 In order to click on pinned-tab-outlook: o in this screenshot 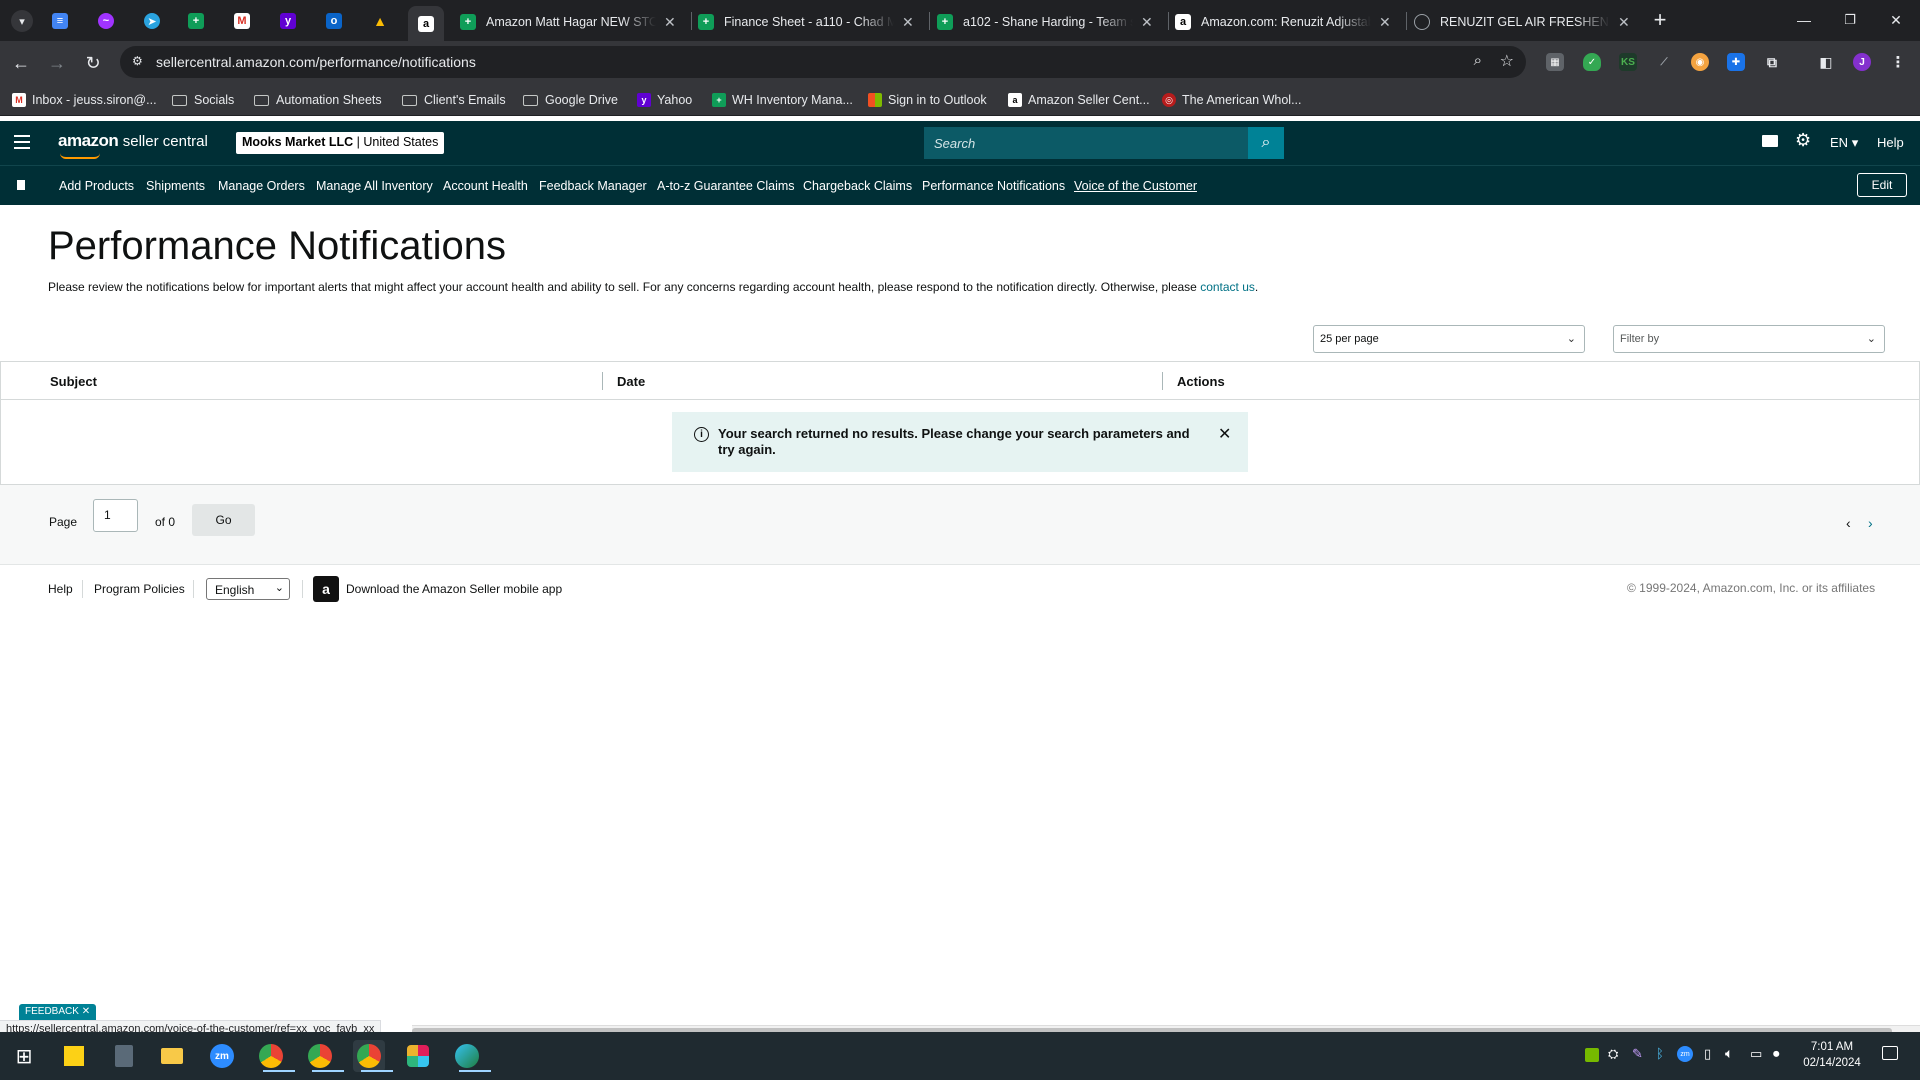, I will do `click(334, 21)`.